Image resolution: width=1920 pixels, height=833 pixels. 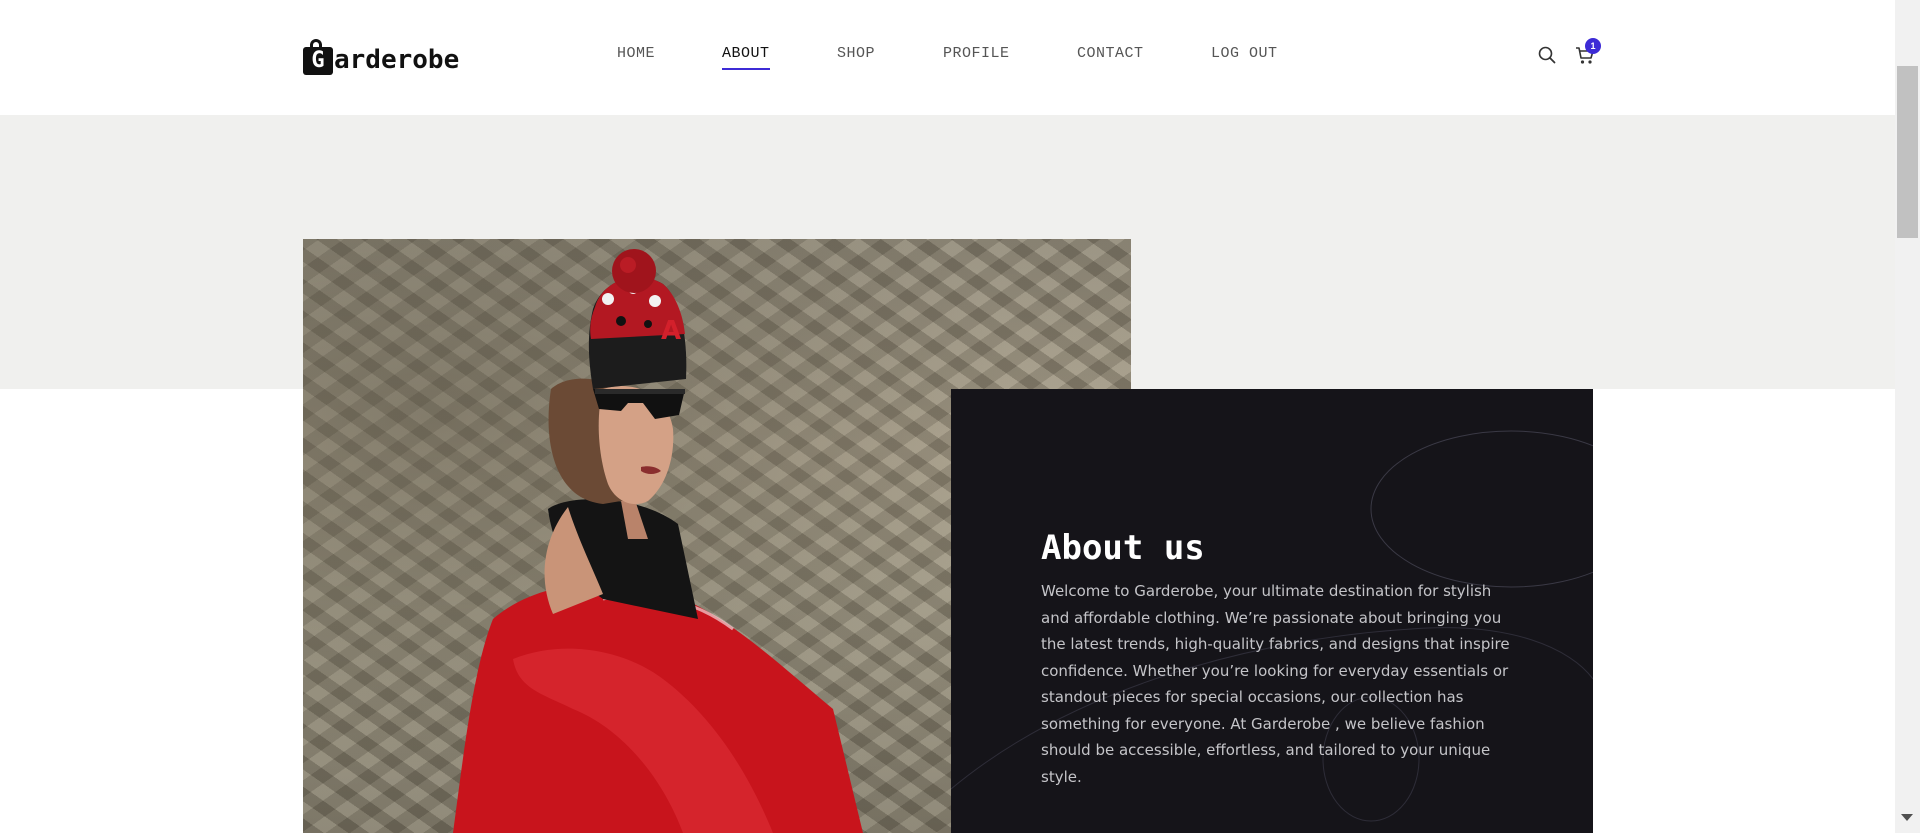 I want to click on nav-about: ABOUT, so click(x=746, y=57).